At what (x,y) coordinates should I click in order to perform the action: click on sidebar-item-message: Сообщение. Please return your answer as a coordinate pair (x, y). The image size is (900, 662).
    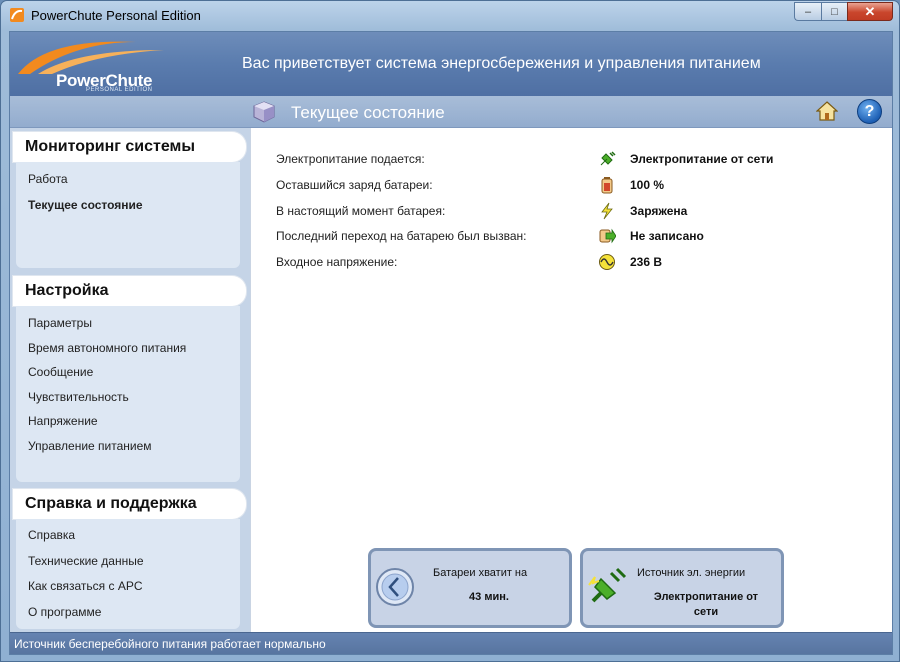
    Looking at the image, I should click on (60, 372).